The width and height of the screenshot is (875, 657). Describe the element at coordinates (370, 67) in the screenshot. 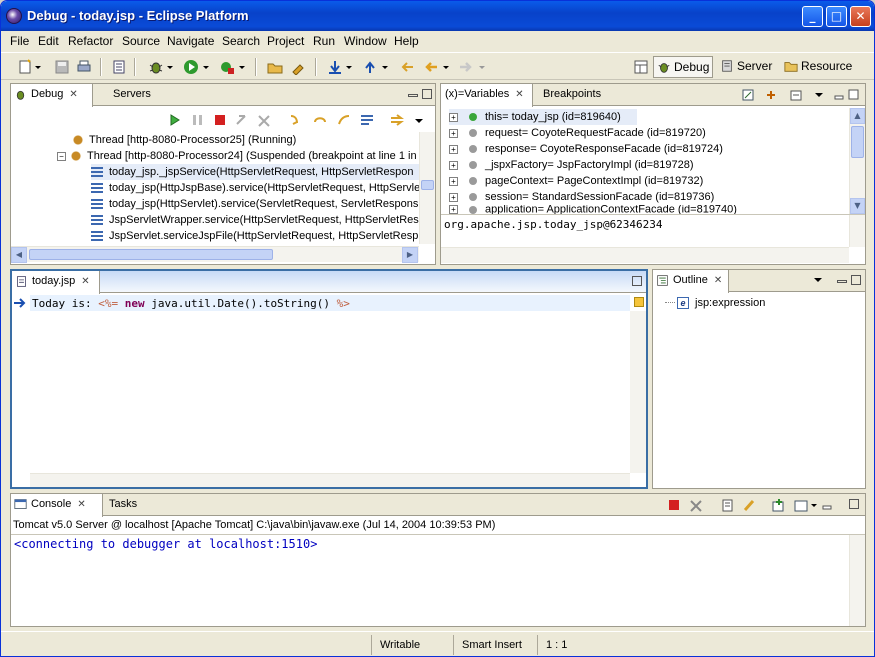

I see `previous-annotation-icon` at that location.